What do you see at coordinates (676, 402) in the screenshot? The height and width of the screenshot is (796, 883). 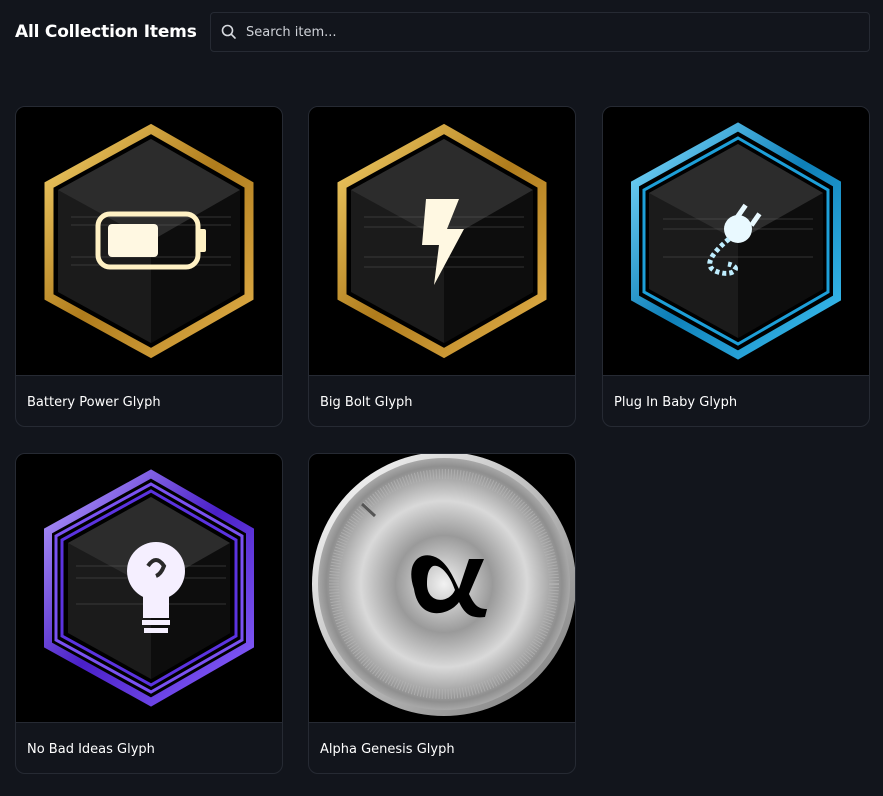 I see `item-name: Plug In Baby Glyph` at bounding box center [676, 402].